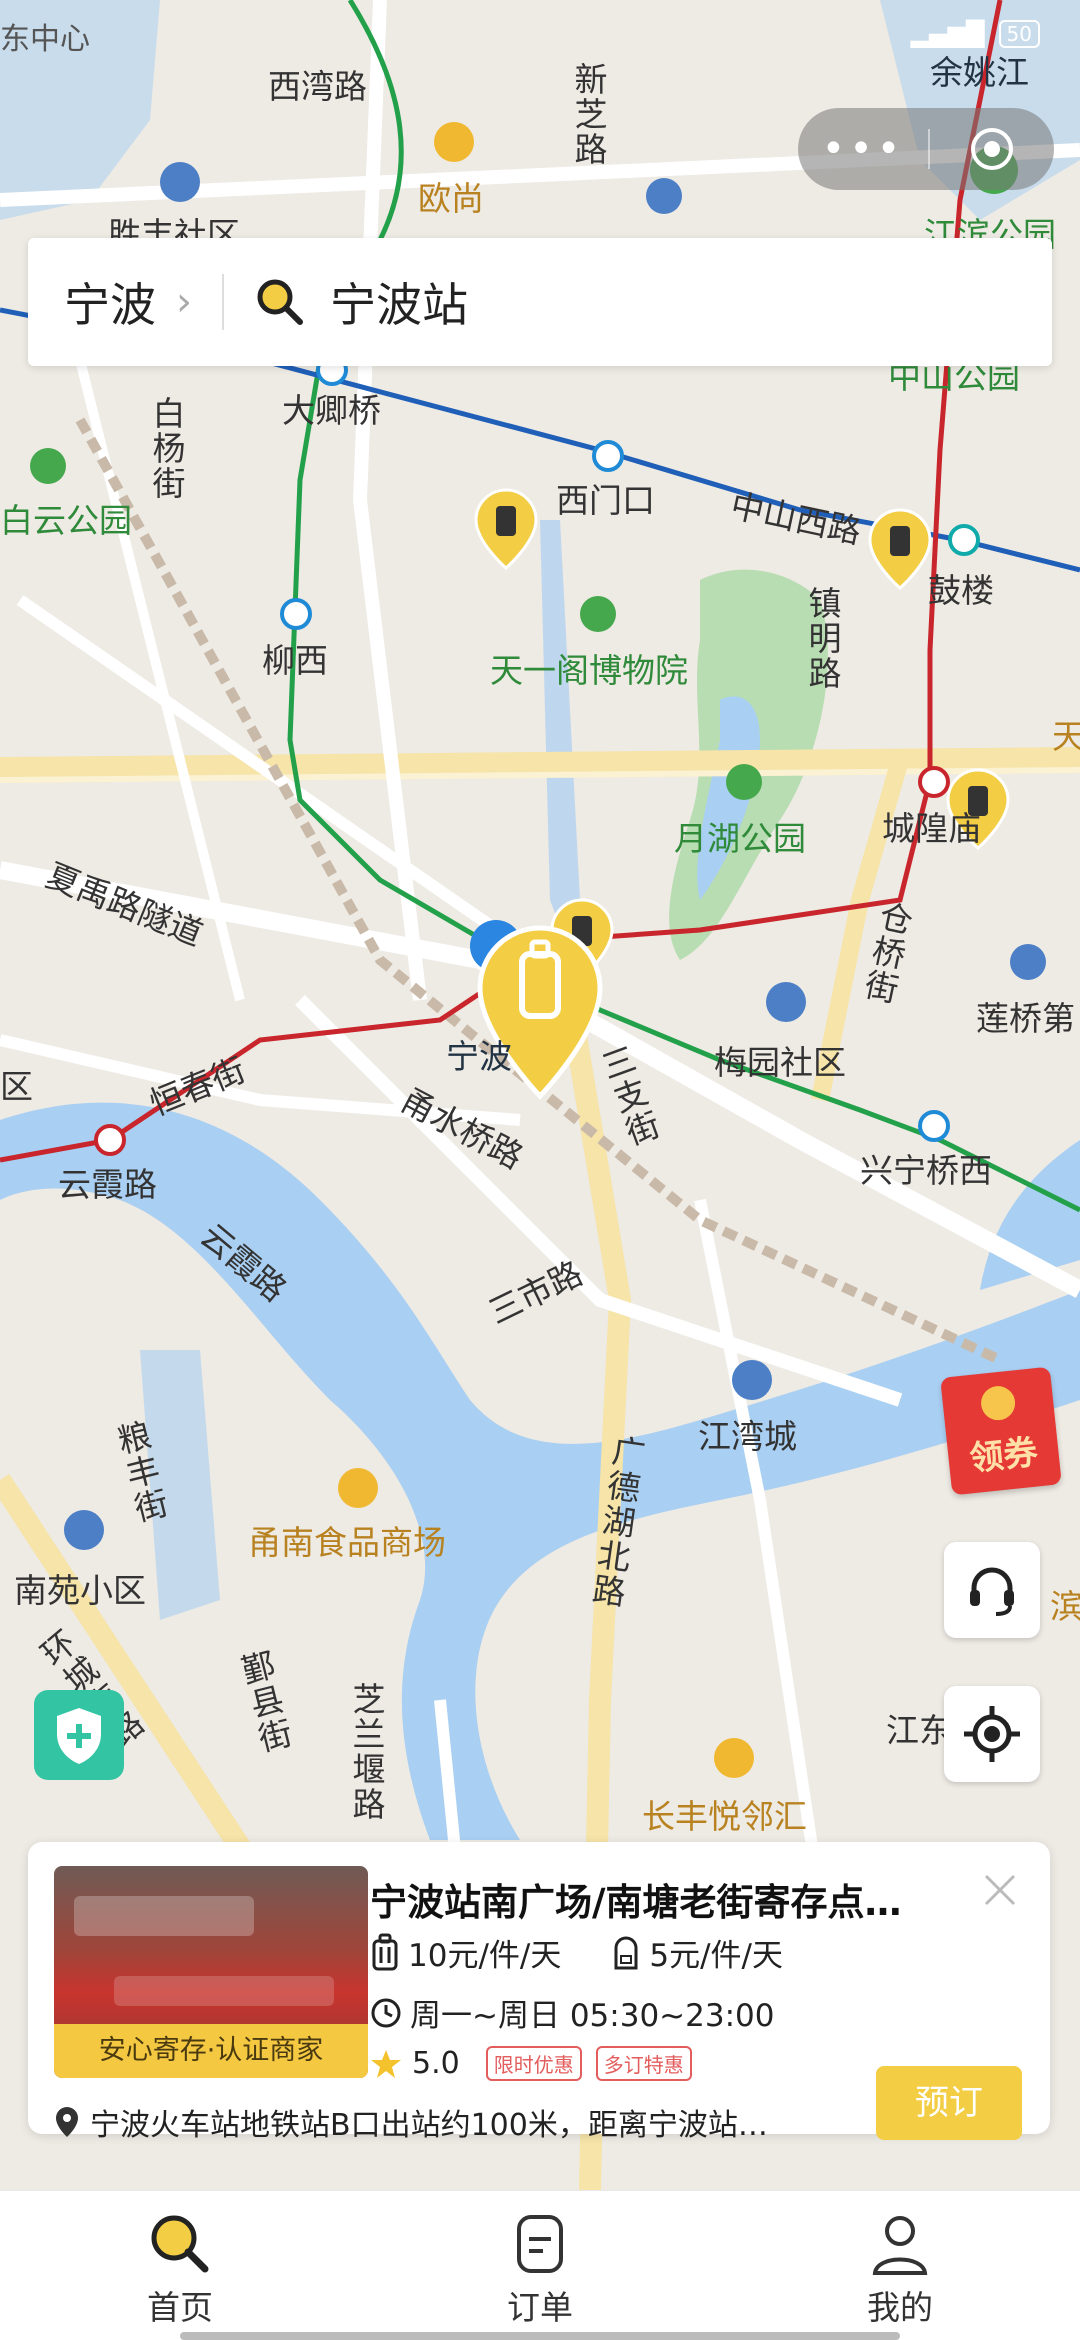  What do you see at coordinates (110, 302) in the screenshot?
I see `city-selector: 宁波` at bounding box center [110, 302].